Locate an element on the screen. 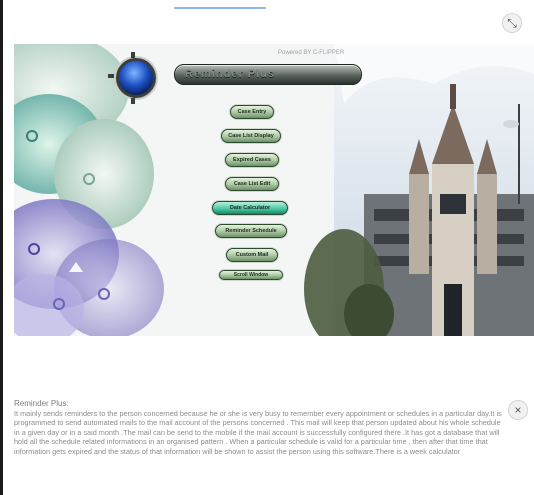 The height and width of the screenshot is (495, 534). orb-tick-top is located at coordinates (133, 55).